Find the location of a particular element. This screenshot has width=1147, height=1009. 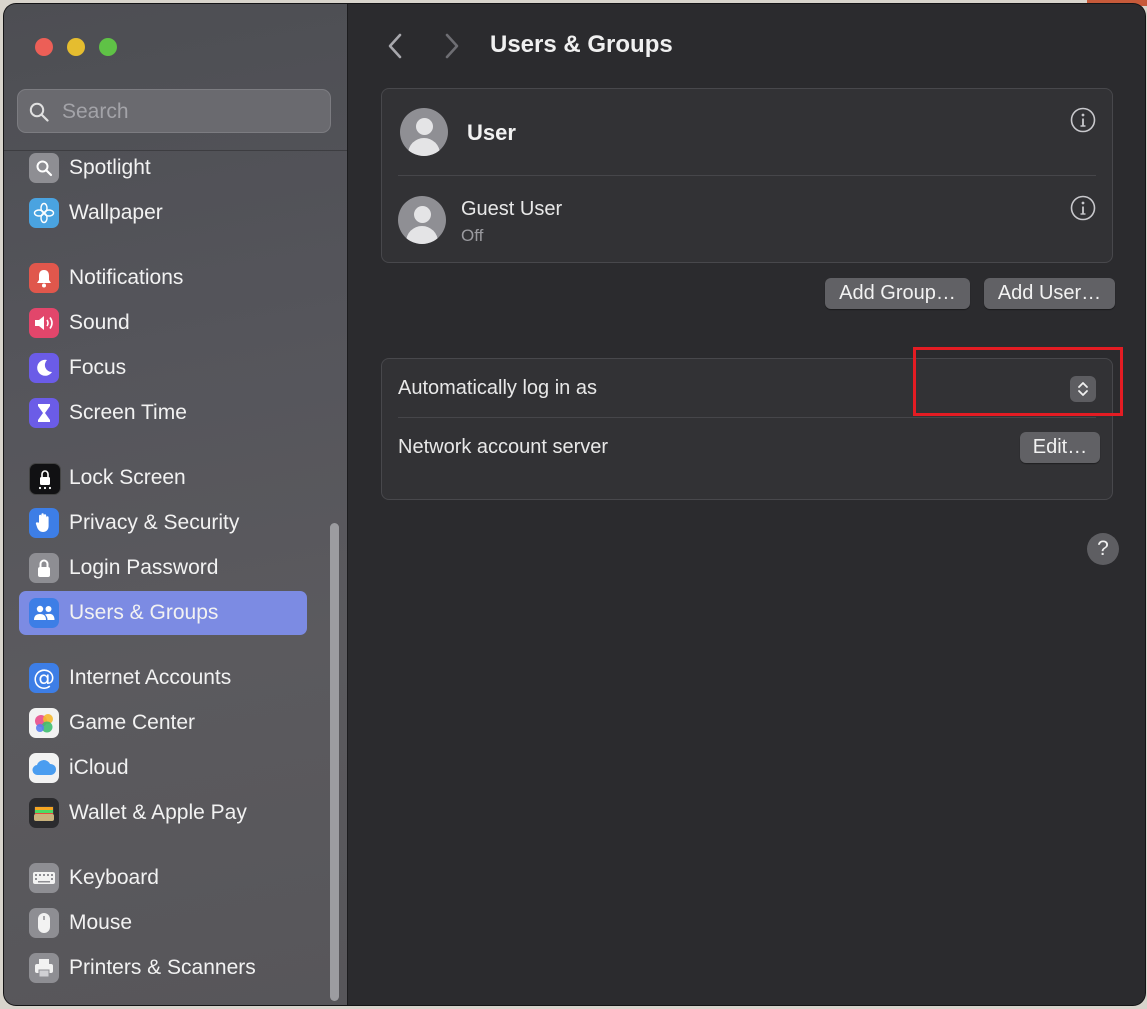

back-arrow-icon is located at coordinates (395, 46).